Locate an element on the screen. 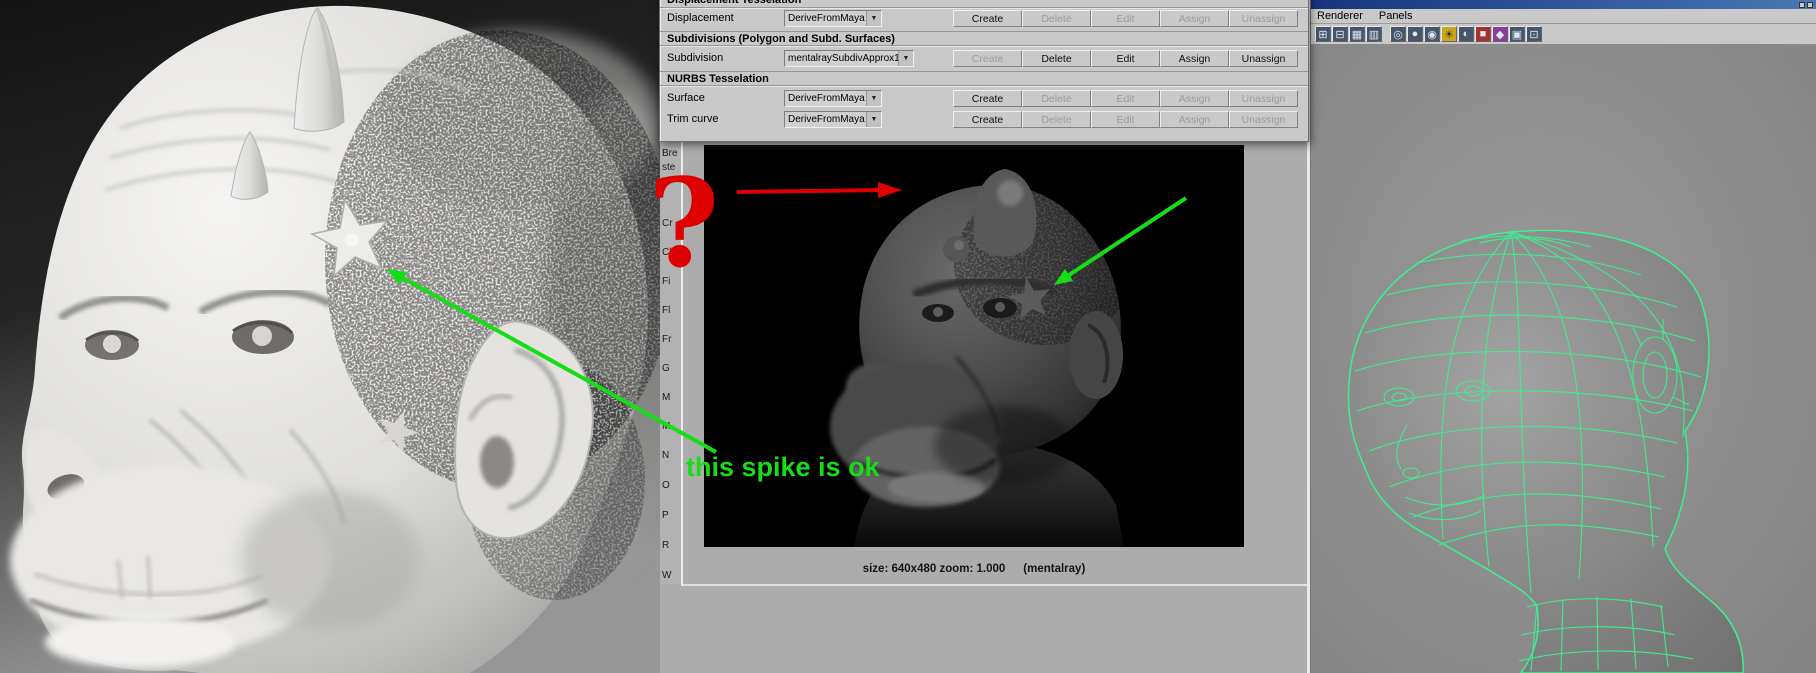 This screenshot has height=673, width=1816. strip-fragment: W is located at coordinates (667, 575).